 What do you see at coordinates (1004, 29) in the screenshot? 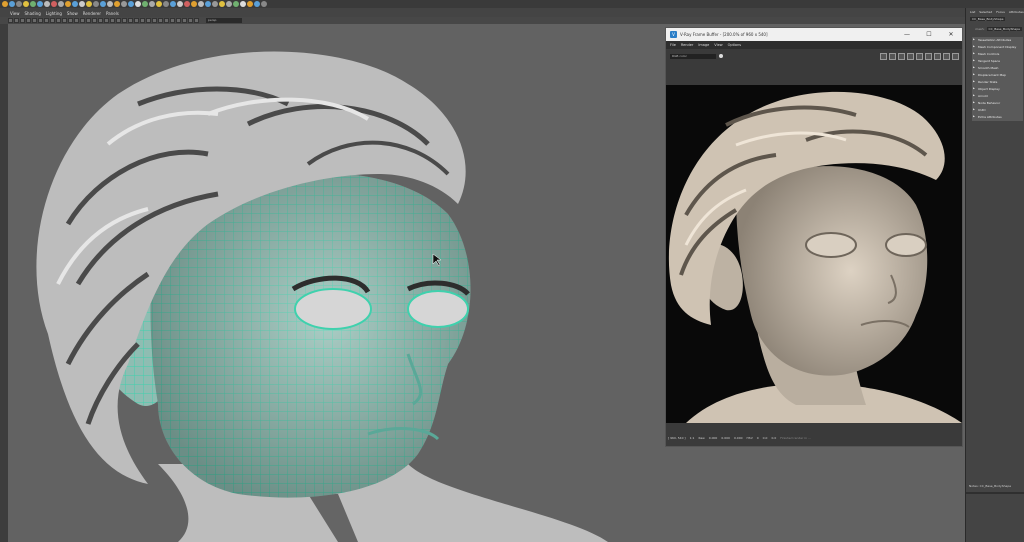
I see `mesh-field: CC_Base_BodyShape` at bounding box center [1004, 29].